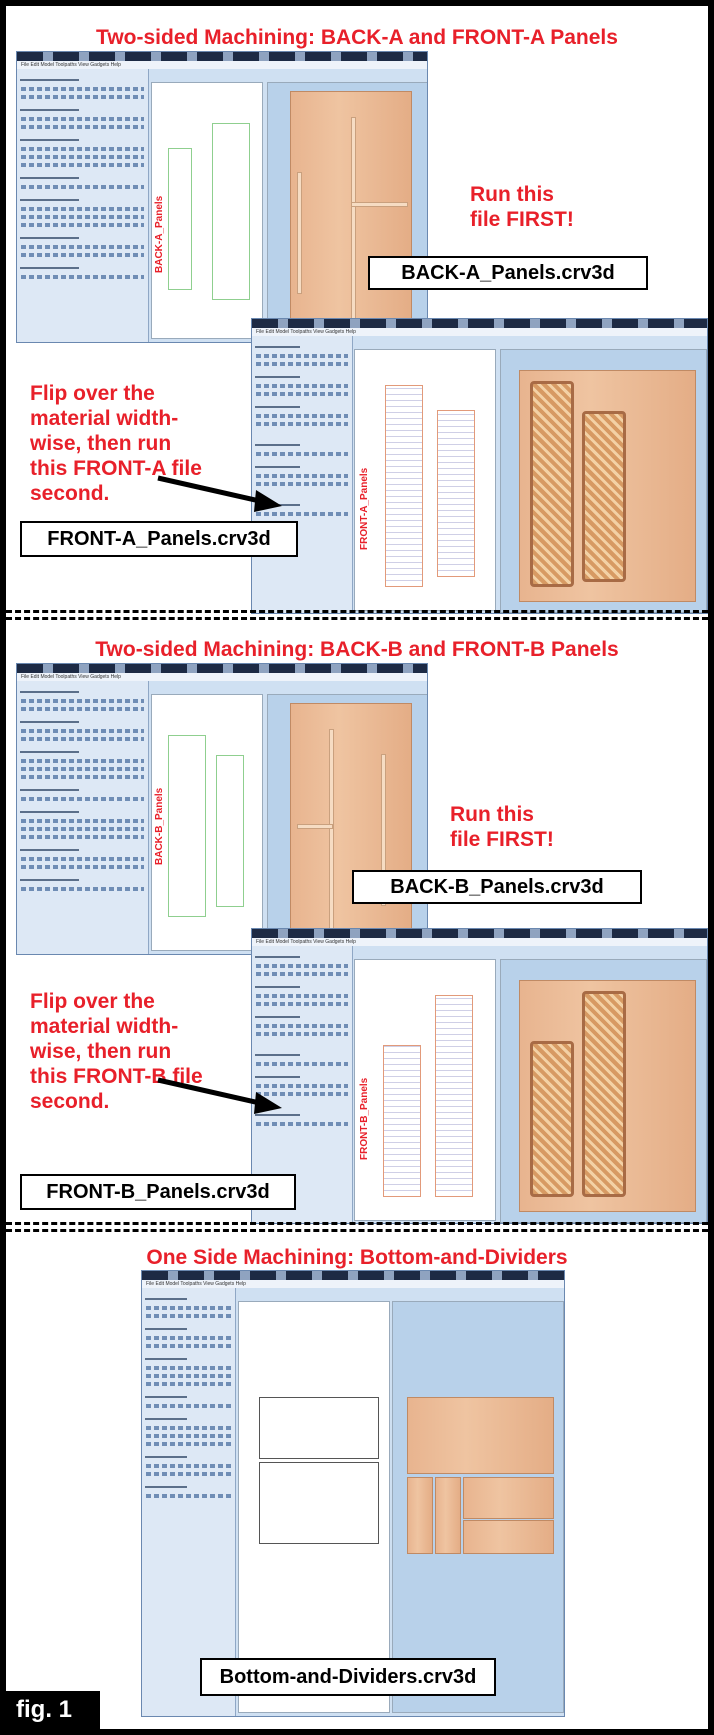 The height and width of the screenshot is (1735, 714). I want to click on panel-name-front-a: FRONT-A_Panels, so click(364, 508).